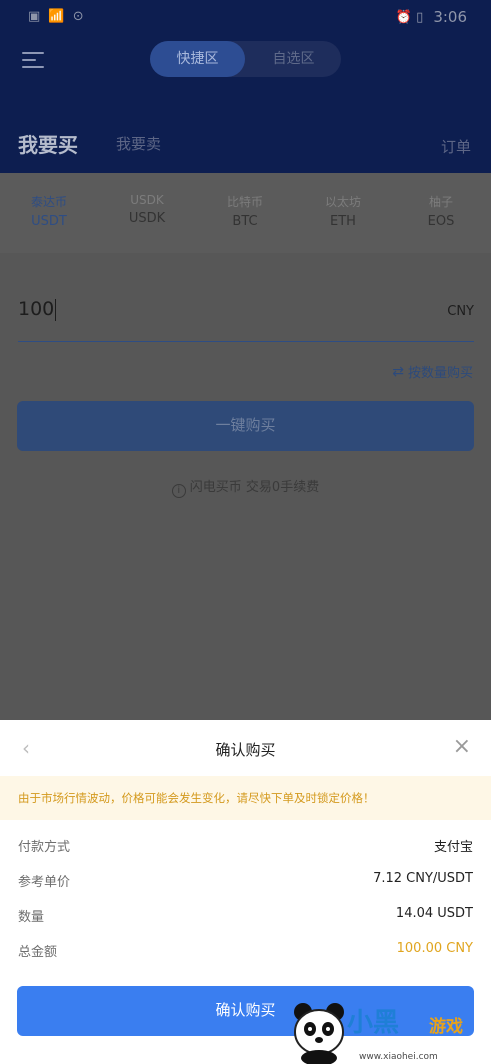 This screenshot has height=1064, width=491. Describe the element at coordinates (450, 17) in the screenshot. I see `status-time: 3:06` at that location.